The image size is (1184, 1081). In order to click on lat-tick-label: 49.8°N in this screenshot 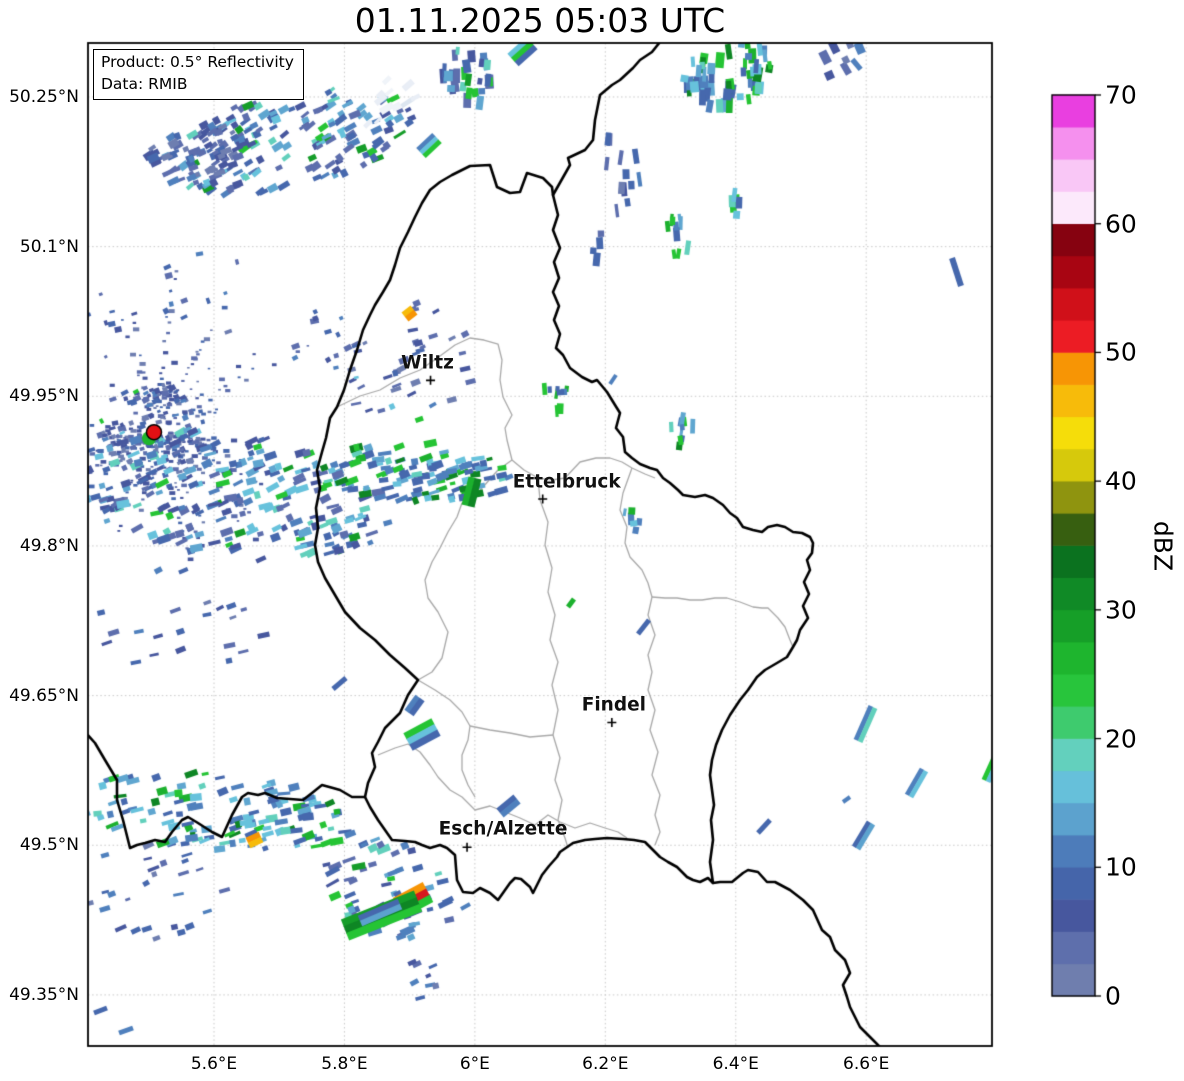, I will do `click(49, 545)`.